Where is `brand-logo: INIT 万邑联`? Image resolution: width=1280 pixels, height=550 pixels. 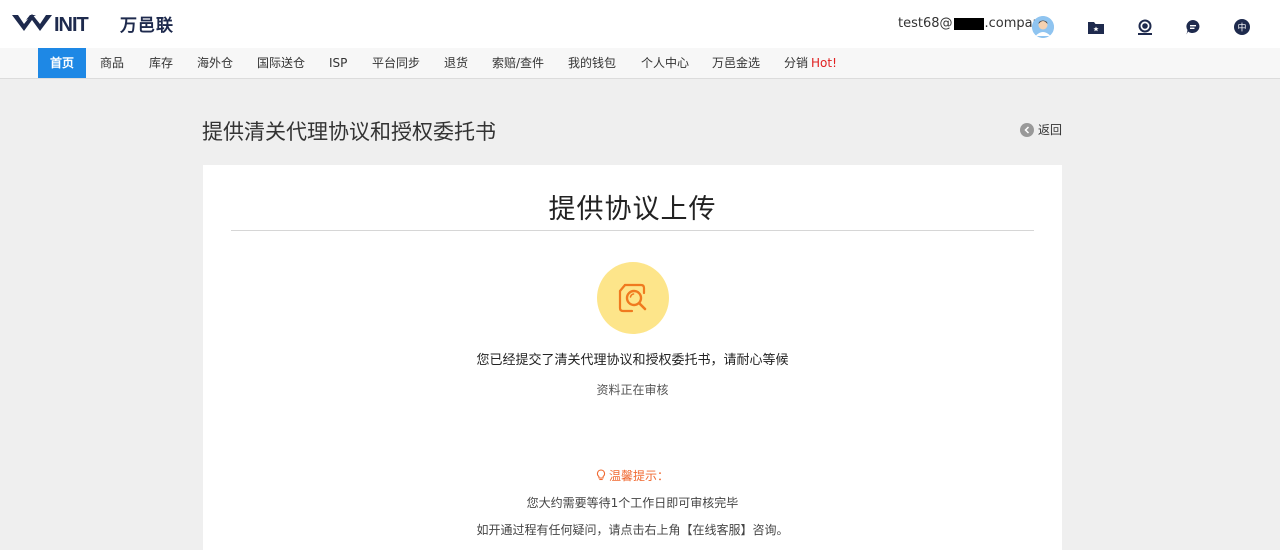 brand-logo: INIT 万邑联 is located at coordinates (92, 23).